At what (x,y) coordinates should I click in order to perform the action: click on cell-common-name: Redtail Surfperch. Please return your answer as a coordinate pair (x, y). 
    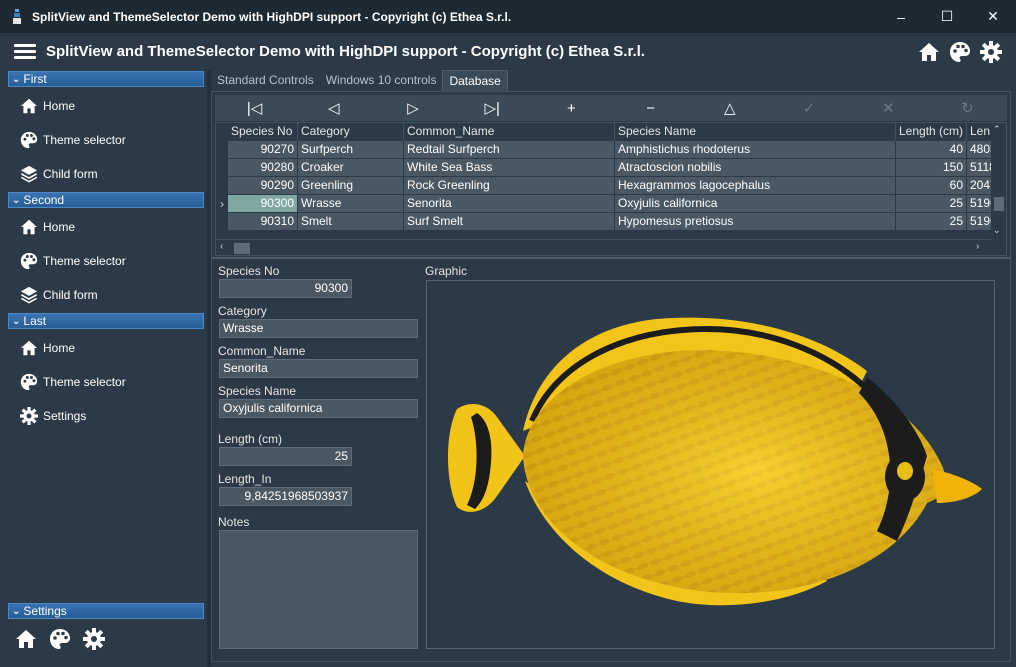
    Looking at the image, I should click on (509, 150).